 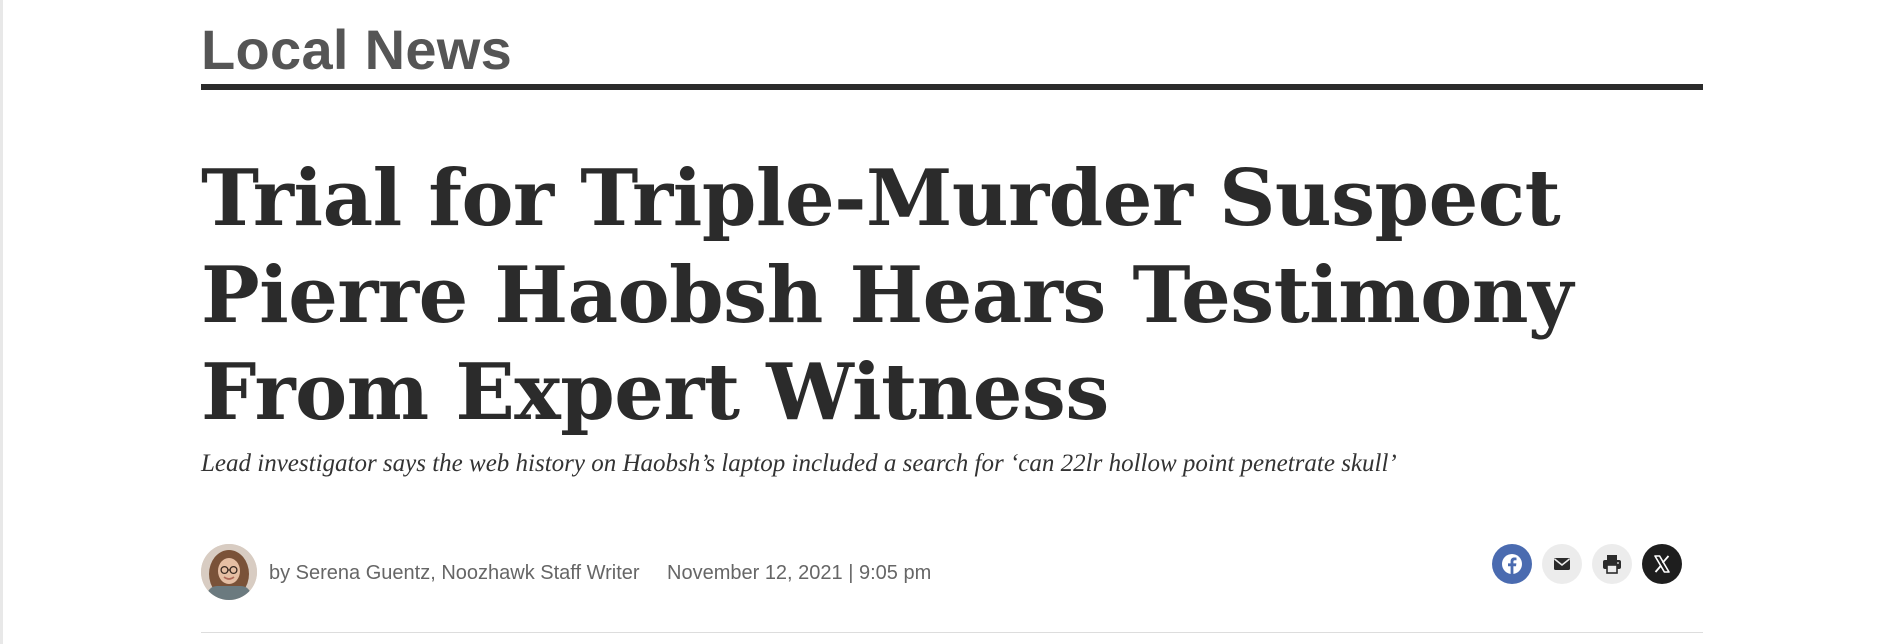 I want to click on share-email-button, so click(x=1562, y=564).